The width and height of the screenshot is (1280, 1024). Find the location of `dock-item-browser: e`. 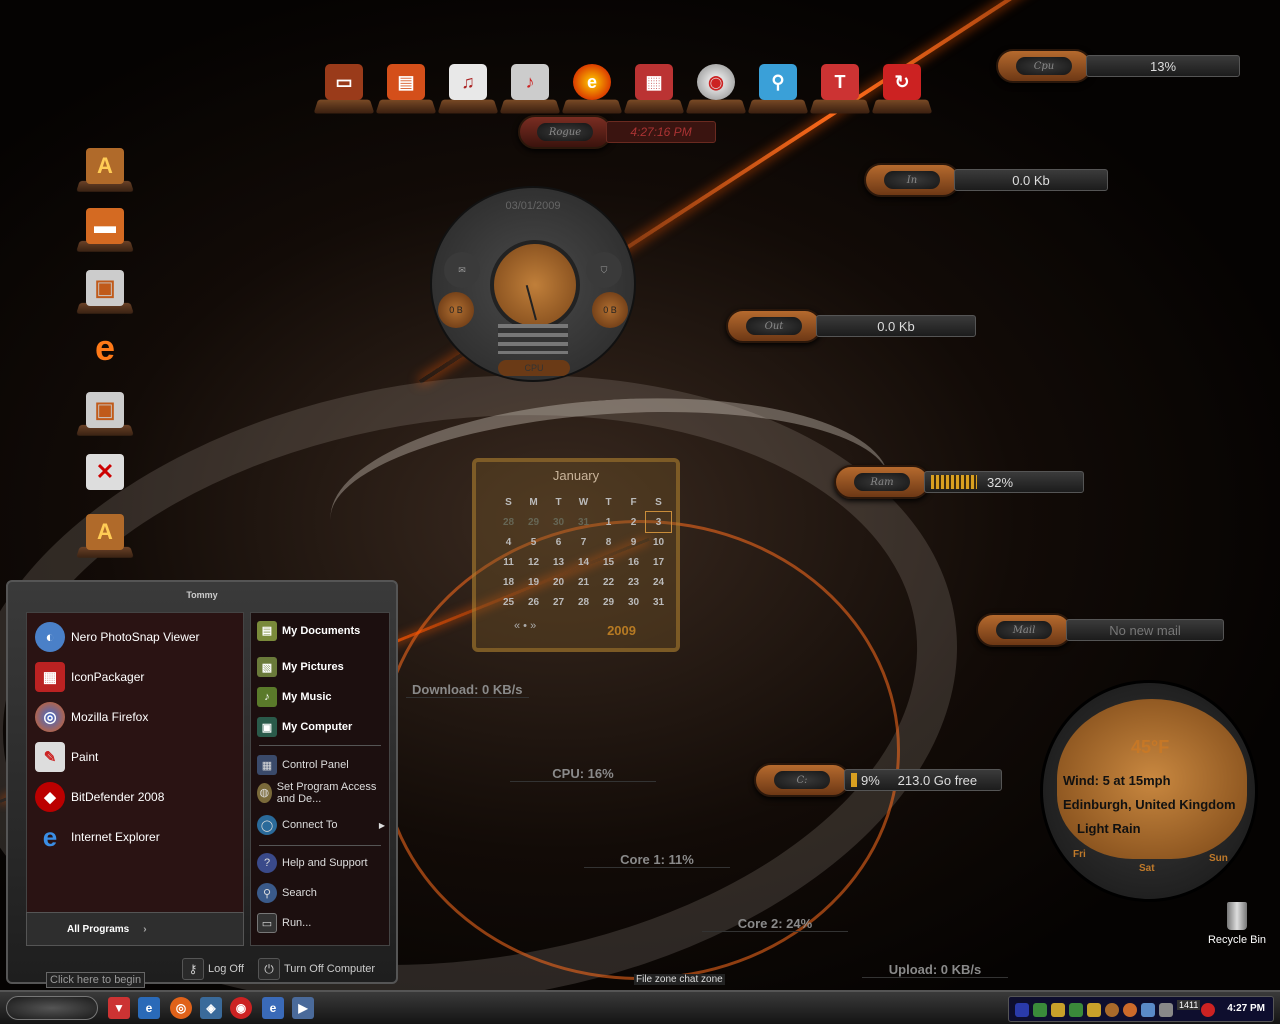

dock-item-browser: e is located at coordinates (592, 88).